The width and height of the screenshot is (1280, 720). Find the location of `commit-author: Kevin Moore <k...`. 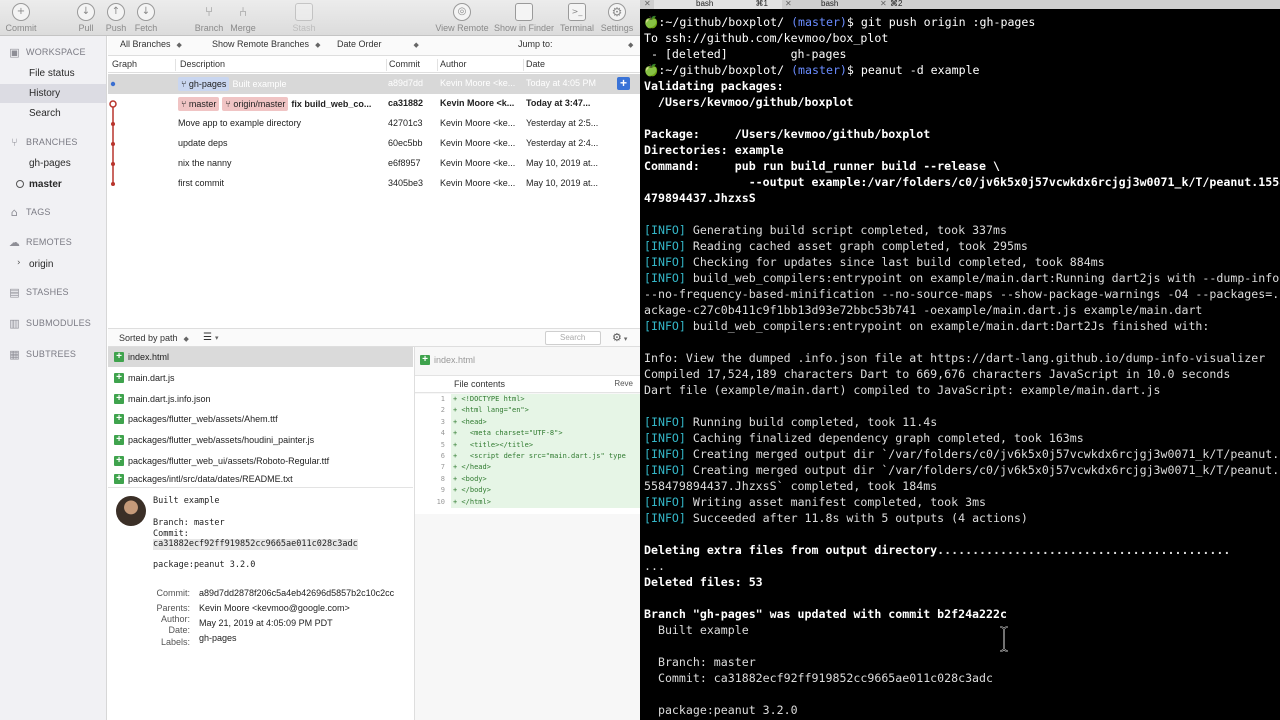

commit-author: Kevin Moore <k... is located at coordinates (477, 103).